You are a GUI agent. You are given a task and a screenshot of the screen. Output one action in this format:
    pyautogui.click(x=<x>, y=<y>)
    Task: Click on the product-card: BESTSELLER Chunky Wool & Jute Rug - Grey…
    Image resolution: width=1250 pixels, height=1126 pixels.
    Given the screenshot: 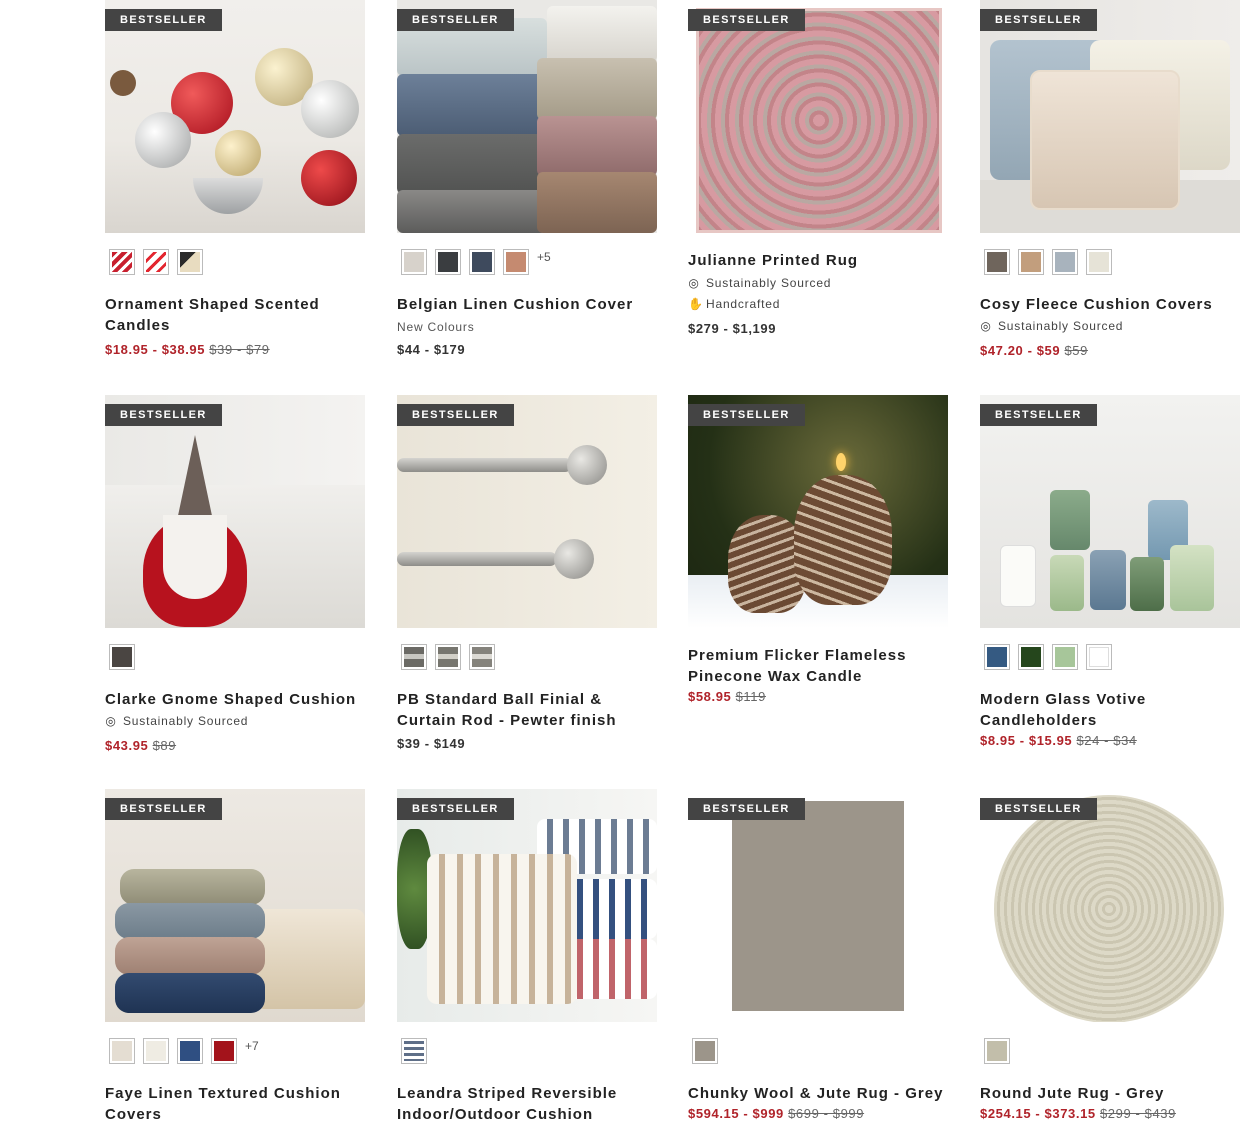 What is the action you would take?
    pyautogui.click(x=818, y=956)
    